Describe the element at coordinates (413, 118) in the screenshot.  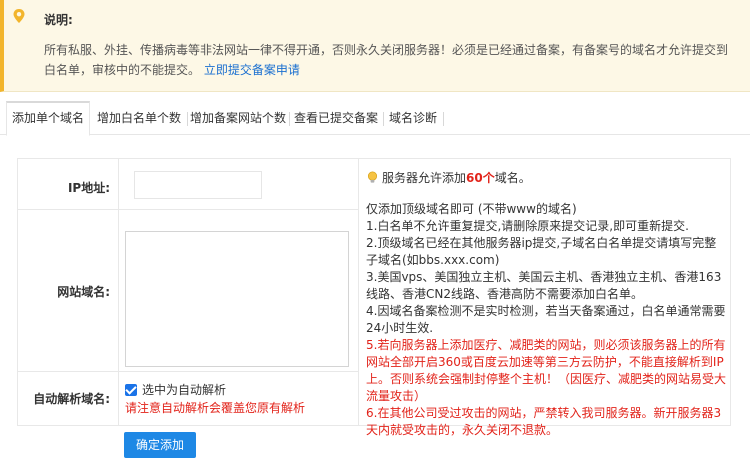
I see `tab-domain-diagnosis: 域名诊断` at that location.